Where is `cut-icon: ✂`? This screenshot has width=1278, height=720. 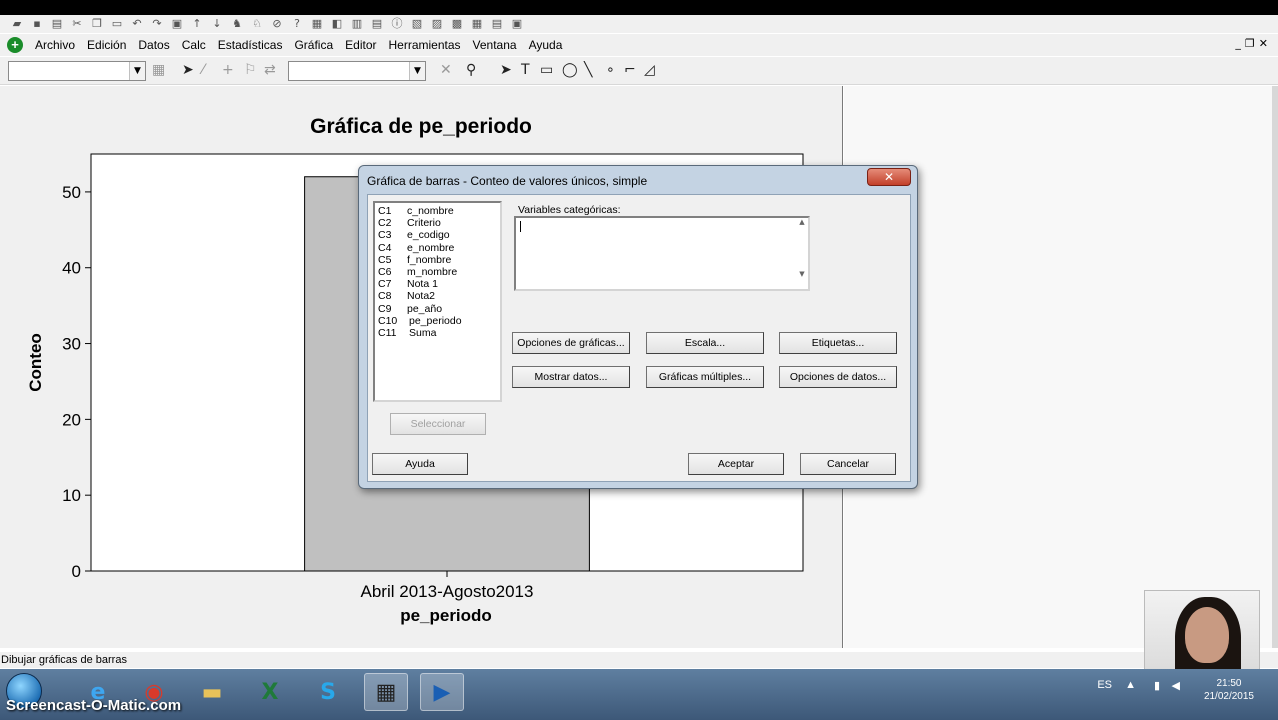 cut-icon: ✂ is located at coordinates (77, 24).